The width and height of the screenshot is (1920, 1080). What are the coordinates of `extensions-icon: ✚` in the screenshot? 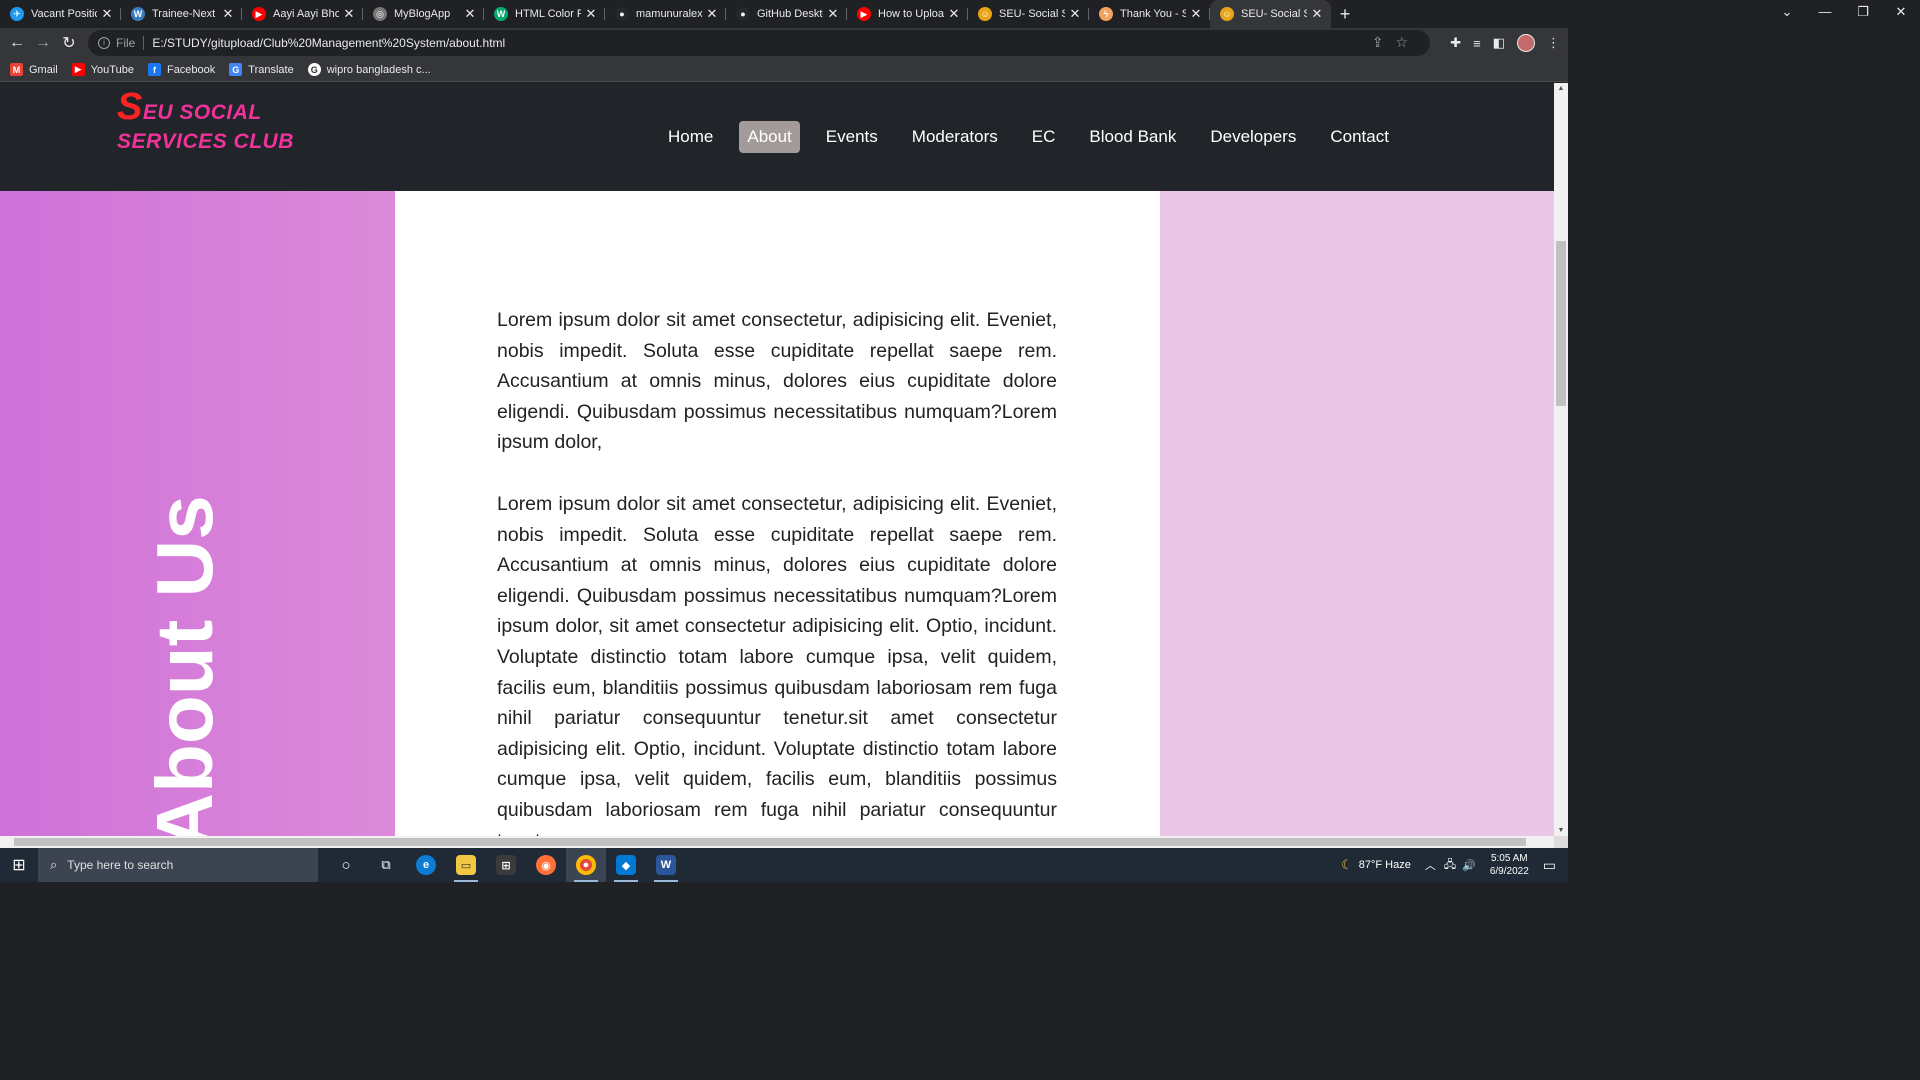 It's located at (1455, 43).